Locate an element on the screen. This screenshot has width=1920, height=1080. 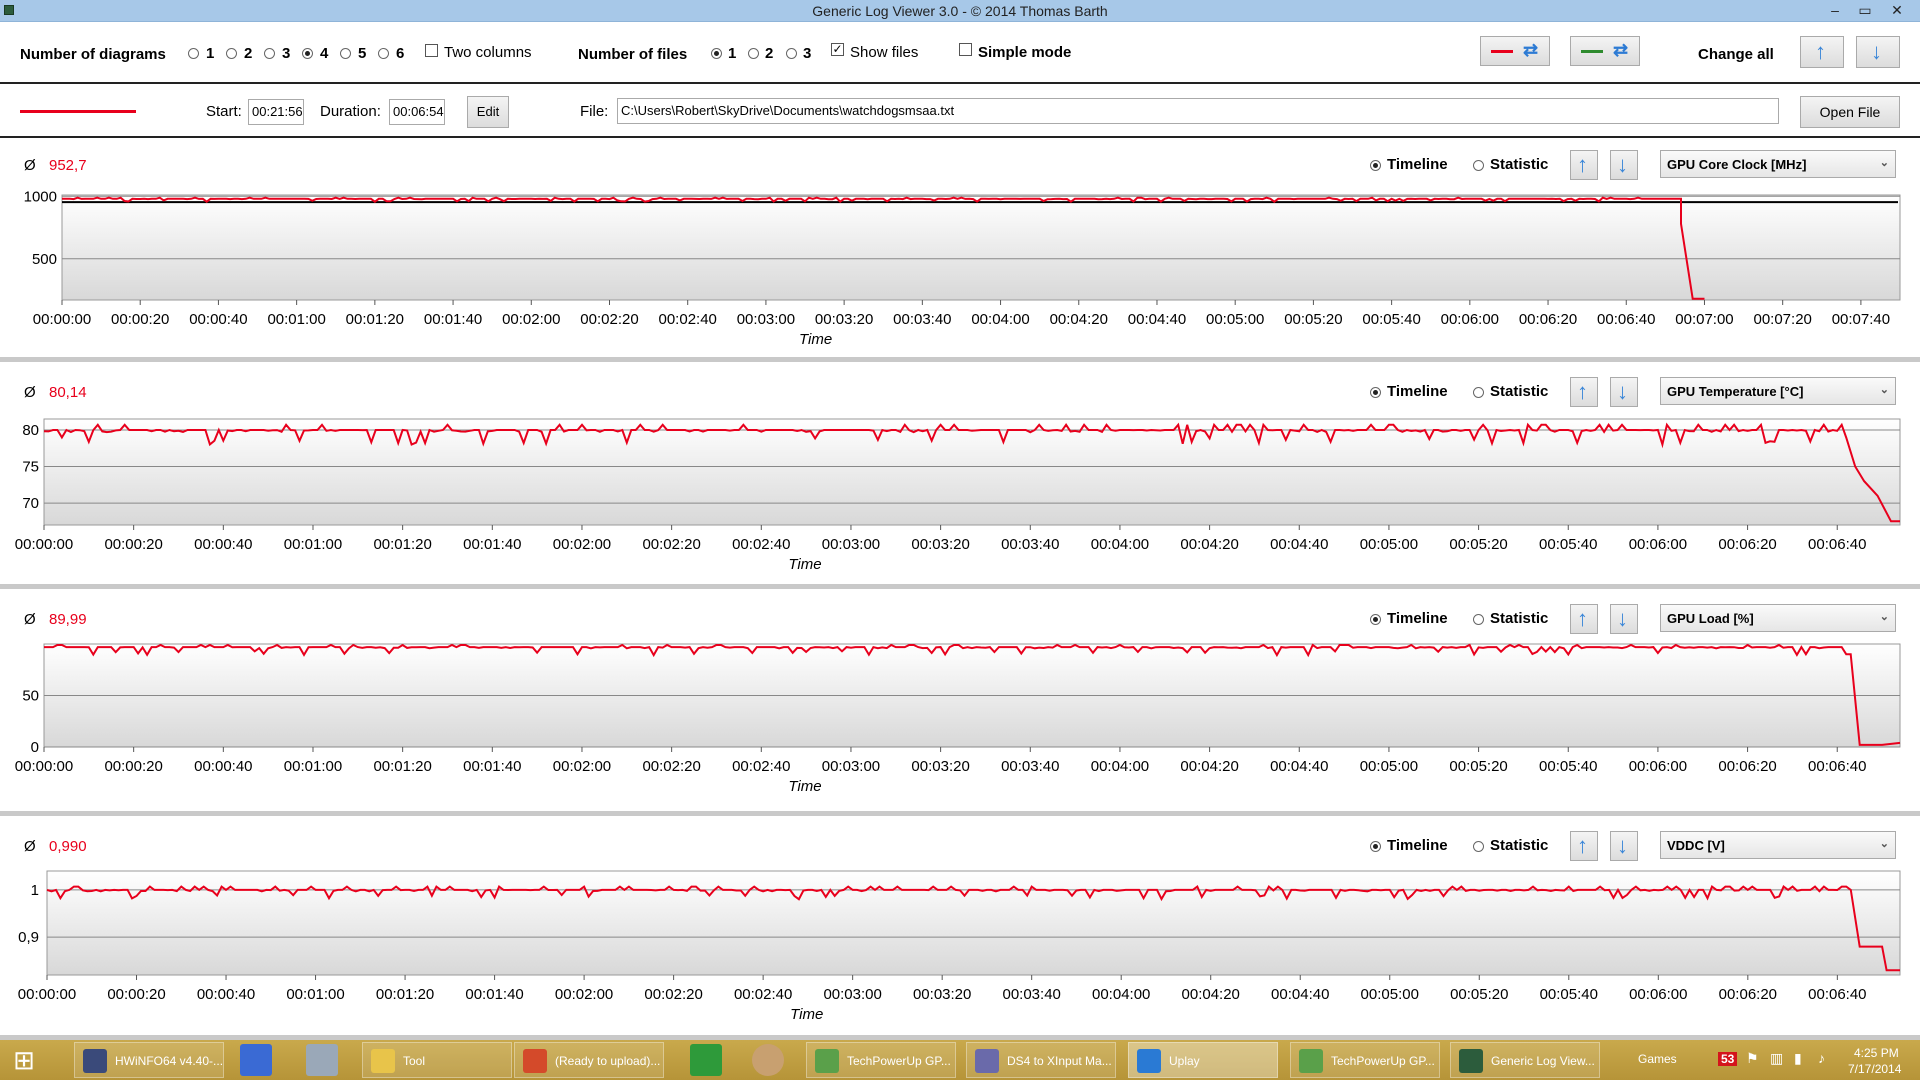
x-tick-label: 00:04:40 is located at coordinates (1300, 994).